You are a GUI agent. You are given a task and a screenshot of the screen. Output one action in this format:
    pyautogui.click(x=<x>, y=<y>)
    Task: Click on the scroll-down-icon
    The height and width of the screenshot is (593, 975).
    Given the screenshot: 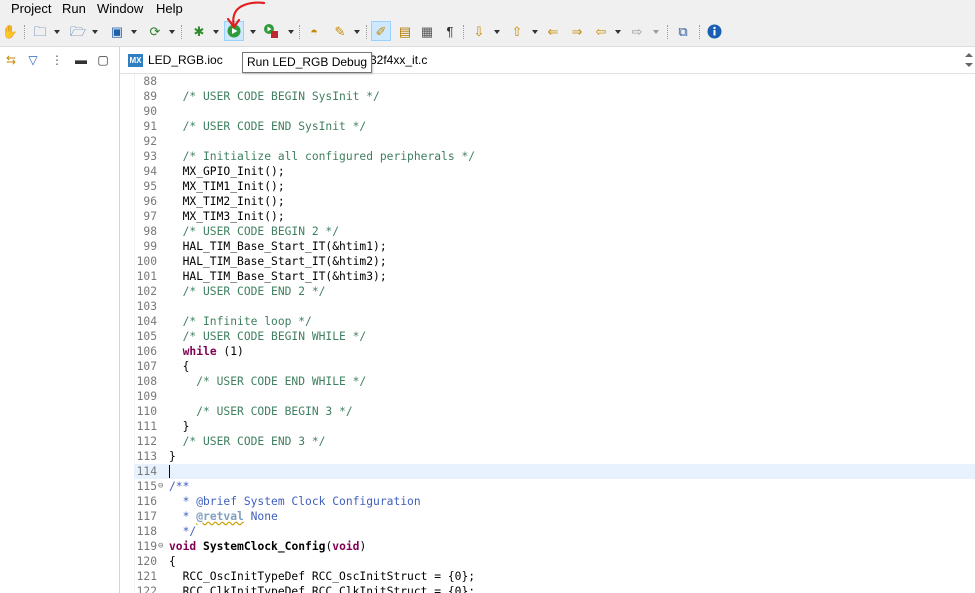 What is the action you would take?
    pyautogui.click(x=969, y=65)
    